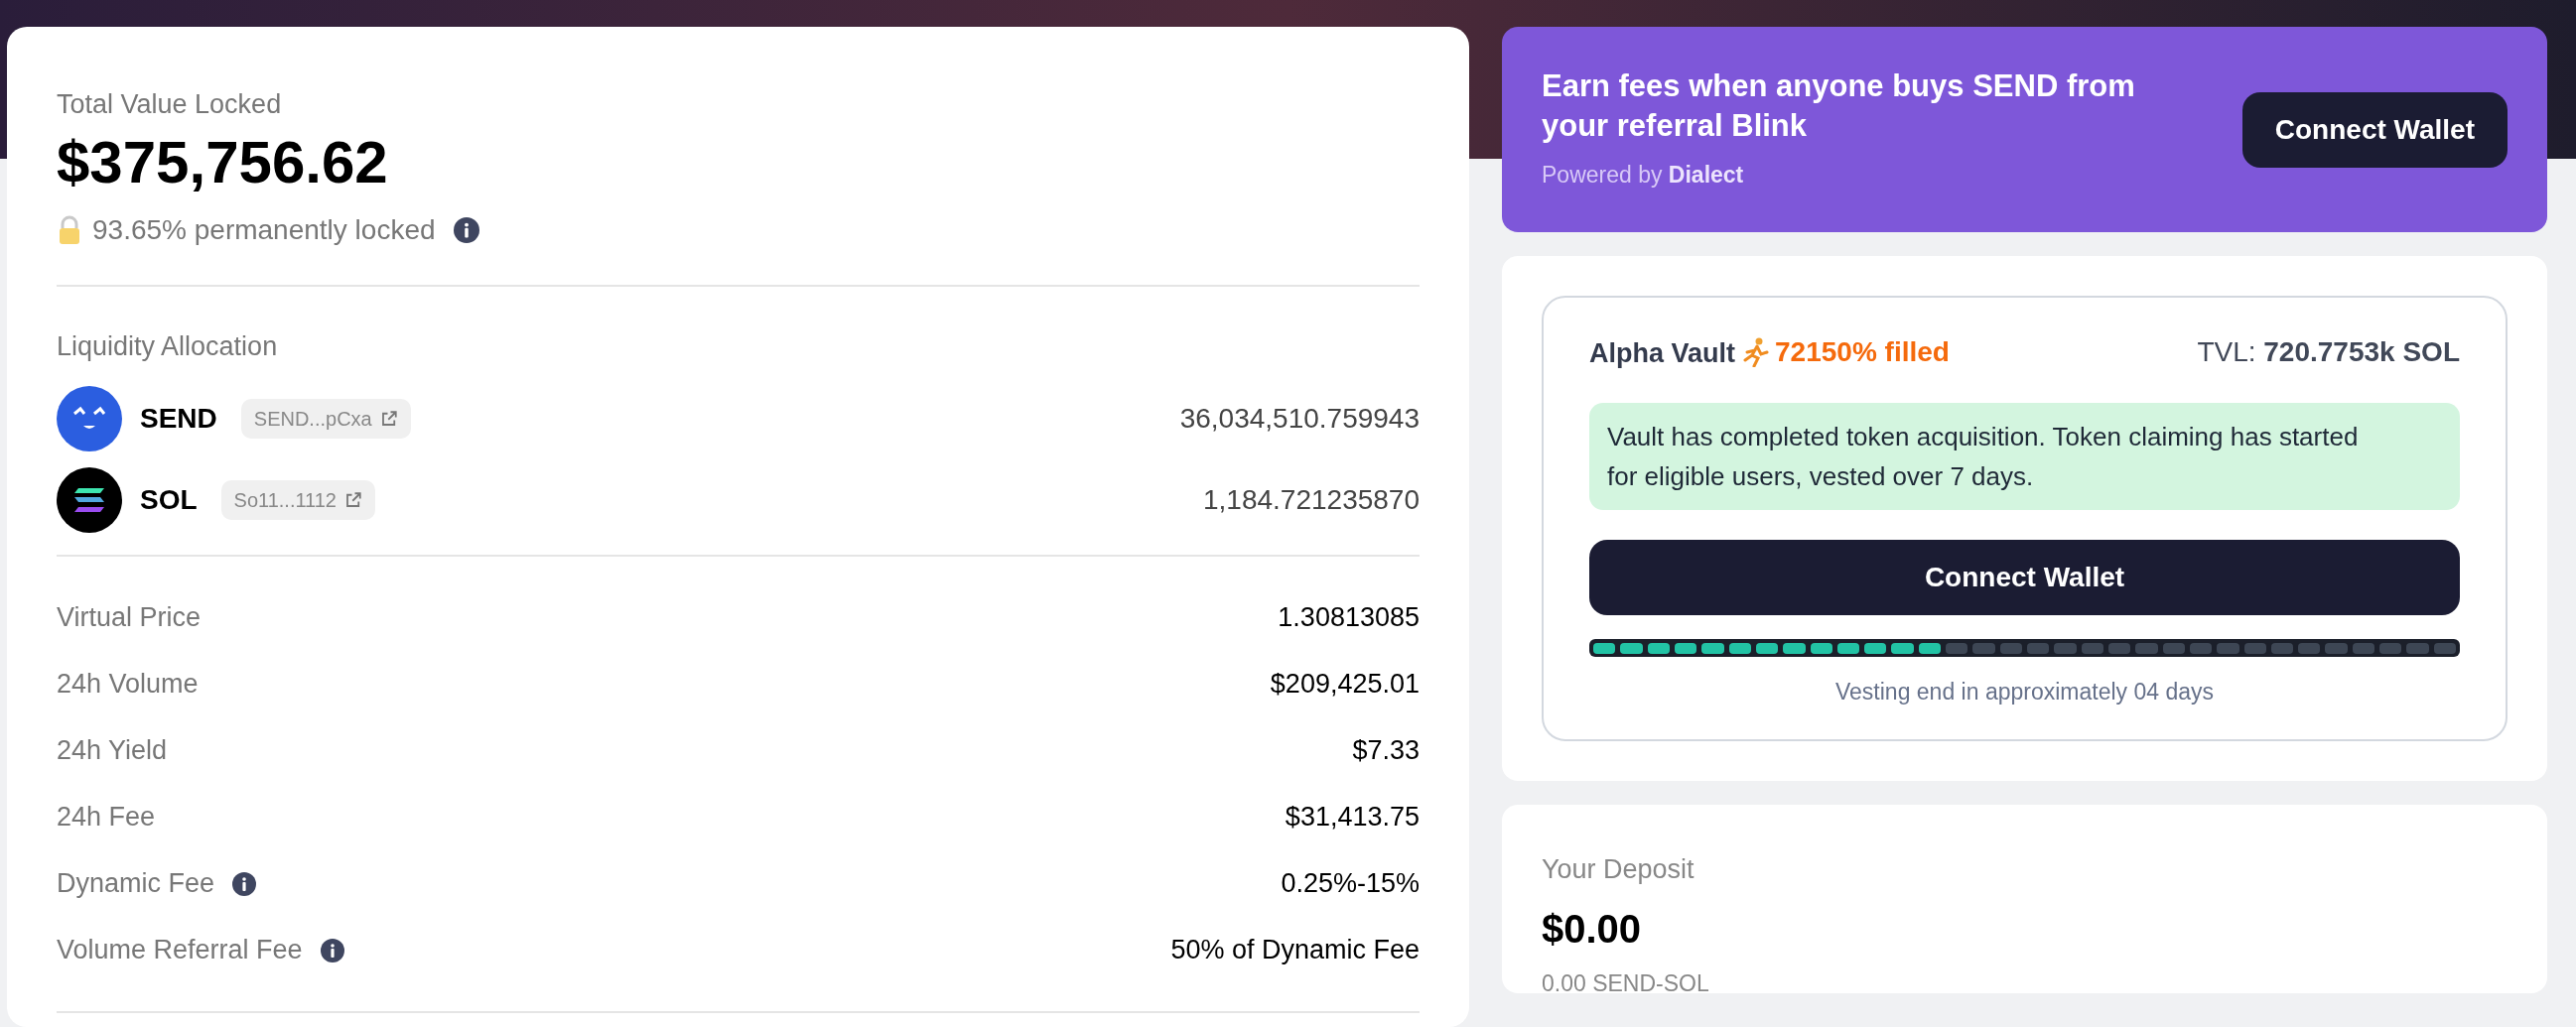 The height and width of the screenshot is (1027, 2576). I want to click on stat-value: $7.33, so click(1386, 751).